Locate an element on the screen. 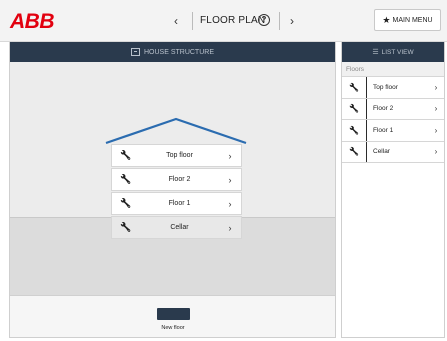 The height and width of the screenshot is (341, 447). floor-row-floor-1: 🔧 Floor 1 › is located at coordinates (176, 203).